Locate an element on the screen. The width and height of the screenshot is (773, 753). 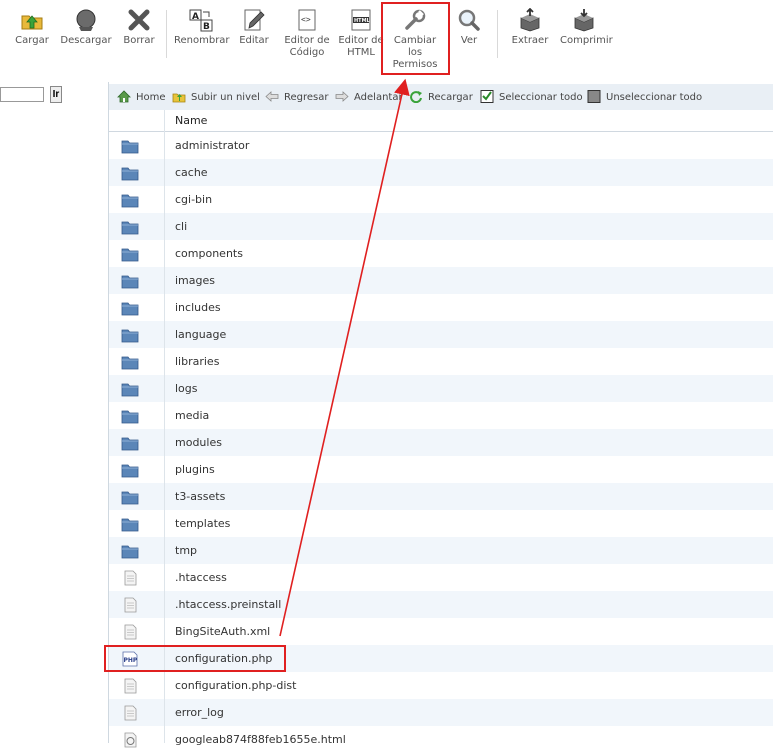
edit-label: Editar is located at coordinates (254, 40).